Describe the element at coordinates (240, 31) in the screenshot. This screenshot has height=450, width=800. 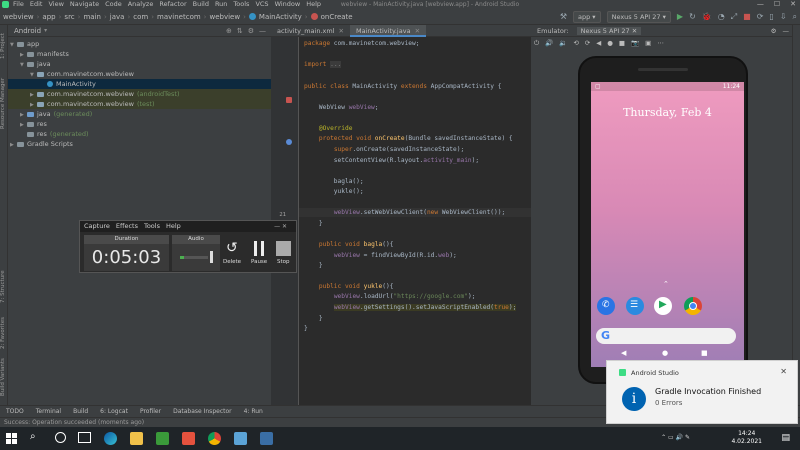
I see `collapse-icon: ⇅` at that location.